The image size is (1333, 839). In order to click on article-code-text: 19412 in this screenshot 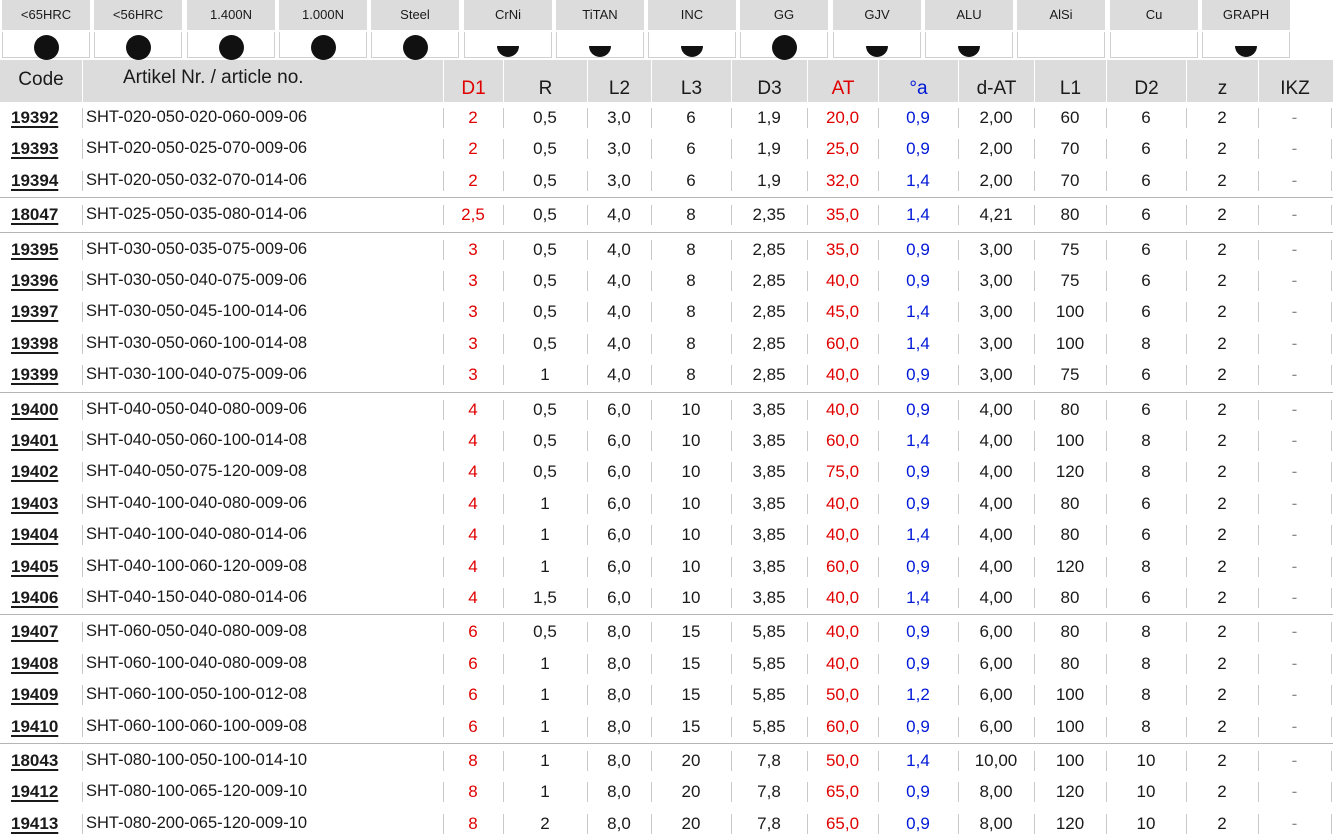, I will do `click(34, 791)`.